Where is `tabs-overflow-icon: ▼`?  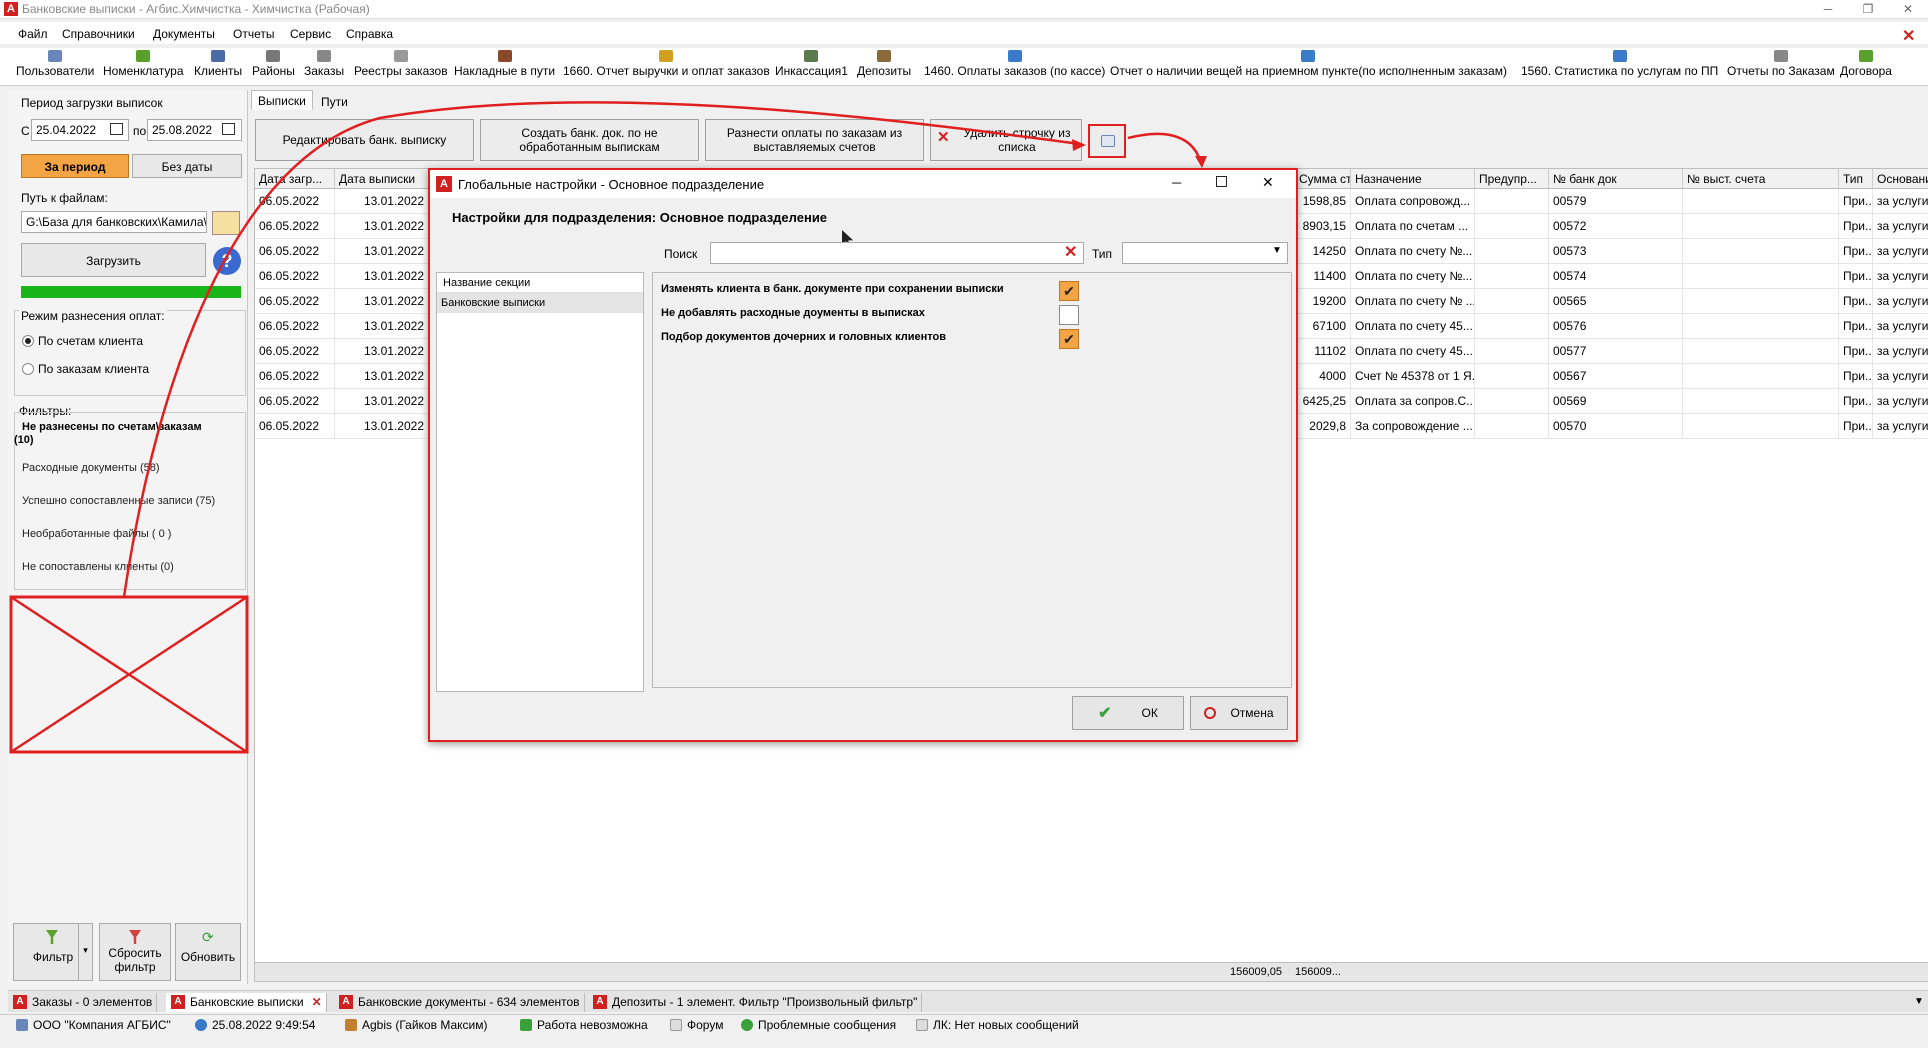 tabs-overflow-icon: ▼ is located at coordinates (1919, 1001).